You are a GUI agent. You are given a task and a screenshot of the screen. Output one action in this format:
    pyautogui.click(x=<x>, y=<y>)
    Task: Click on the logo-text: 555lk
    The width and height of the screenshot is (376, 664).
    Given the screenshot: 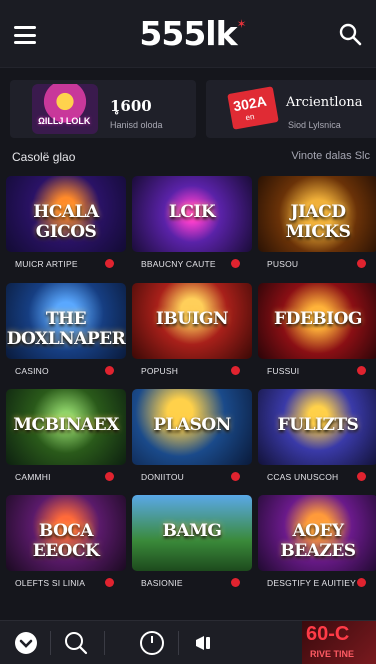 What is the action you would take?
    pyautogui.click(x=188, y=33)
    